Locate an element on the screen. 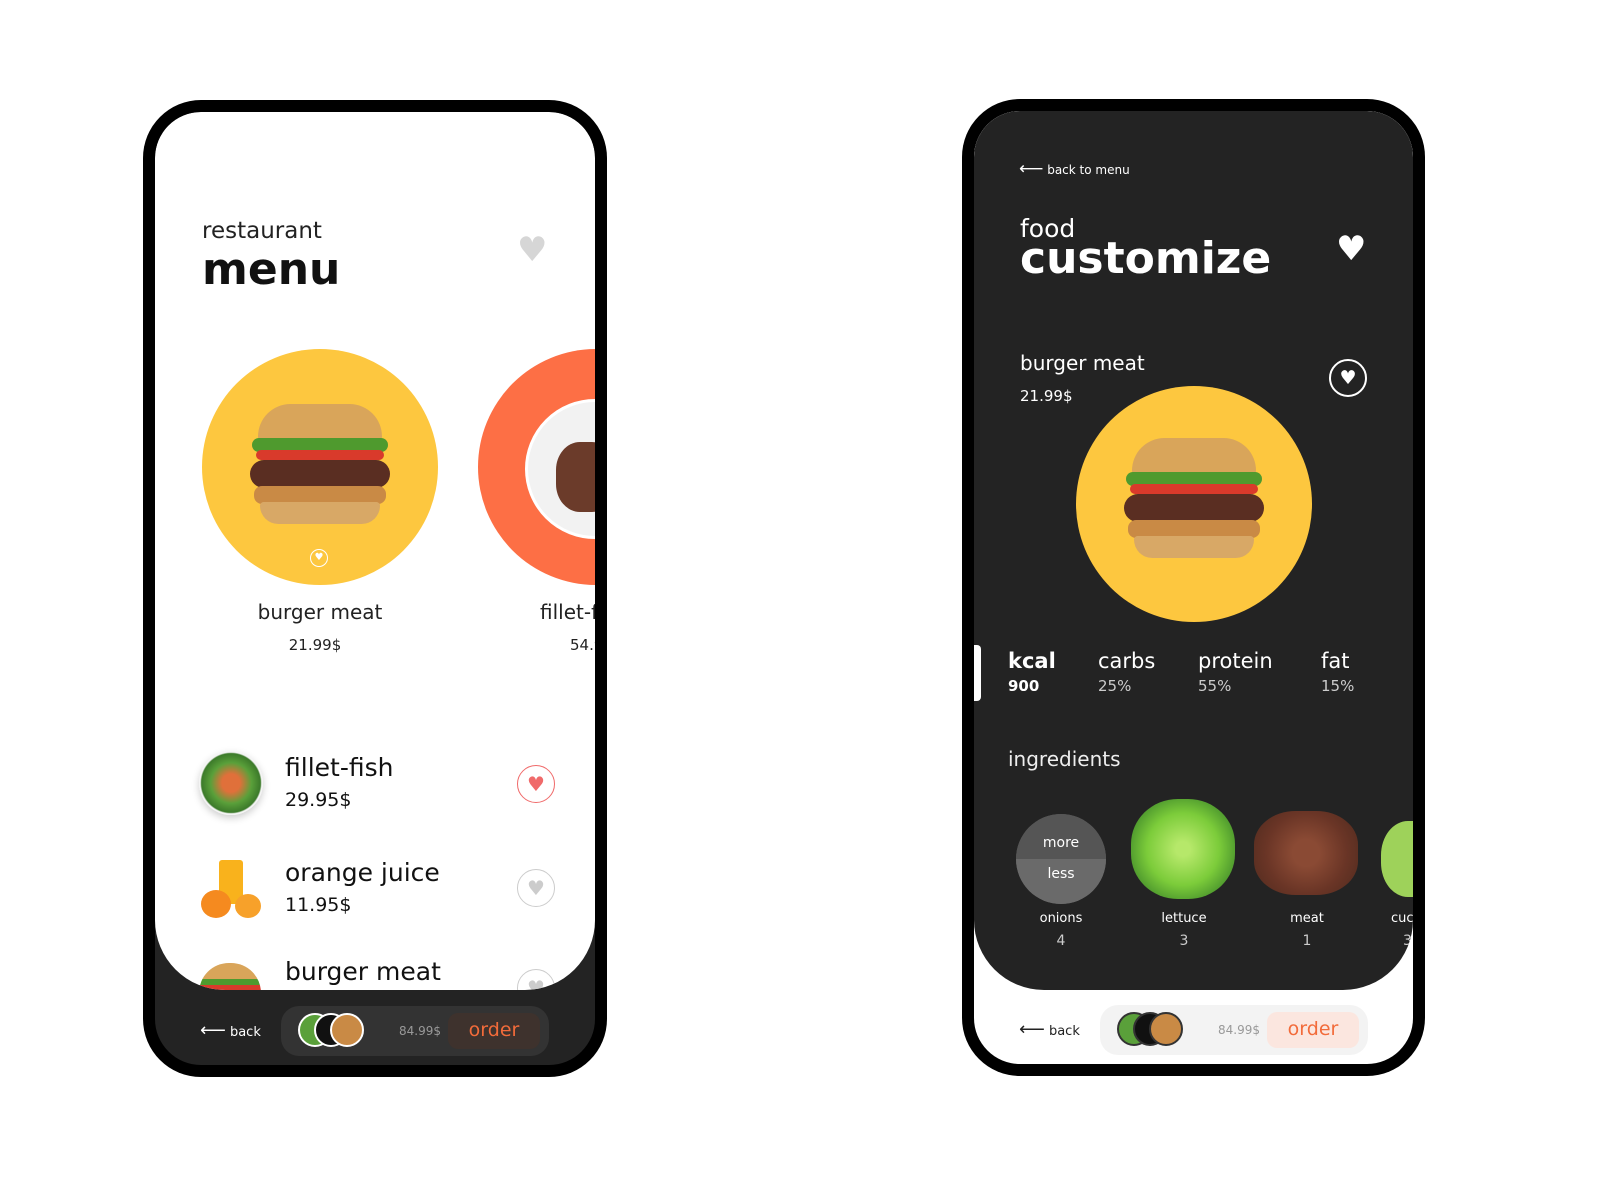  less-button: less is located at coordinates (1061, 881).